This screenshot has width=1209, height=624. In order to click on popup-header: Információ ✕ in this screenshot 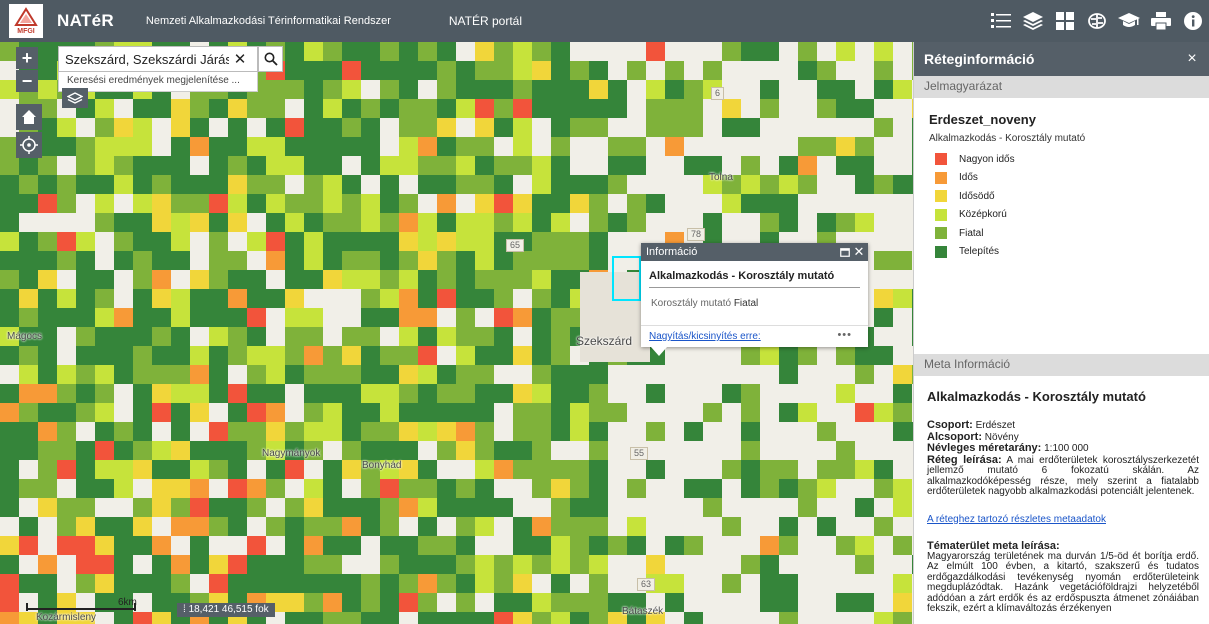, I will do `click(754, 252)`.